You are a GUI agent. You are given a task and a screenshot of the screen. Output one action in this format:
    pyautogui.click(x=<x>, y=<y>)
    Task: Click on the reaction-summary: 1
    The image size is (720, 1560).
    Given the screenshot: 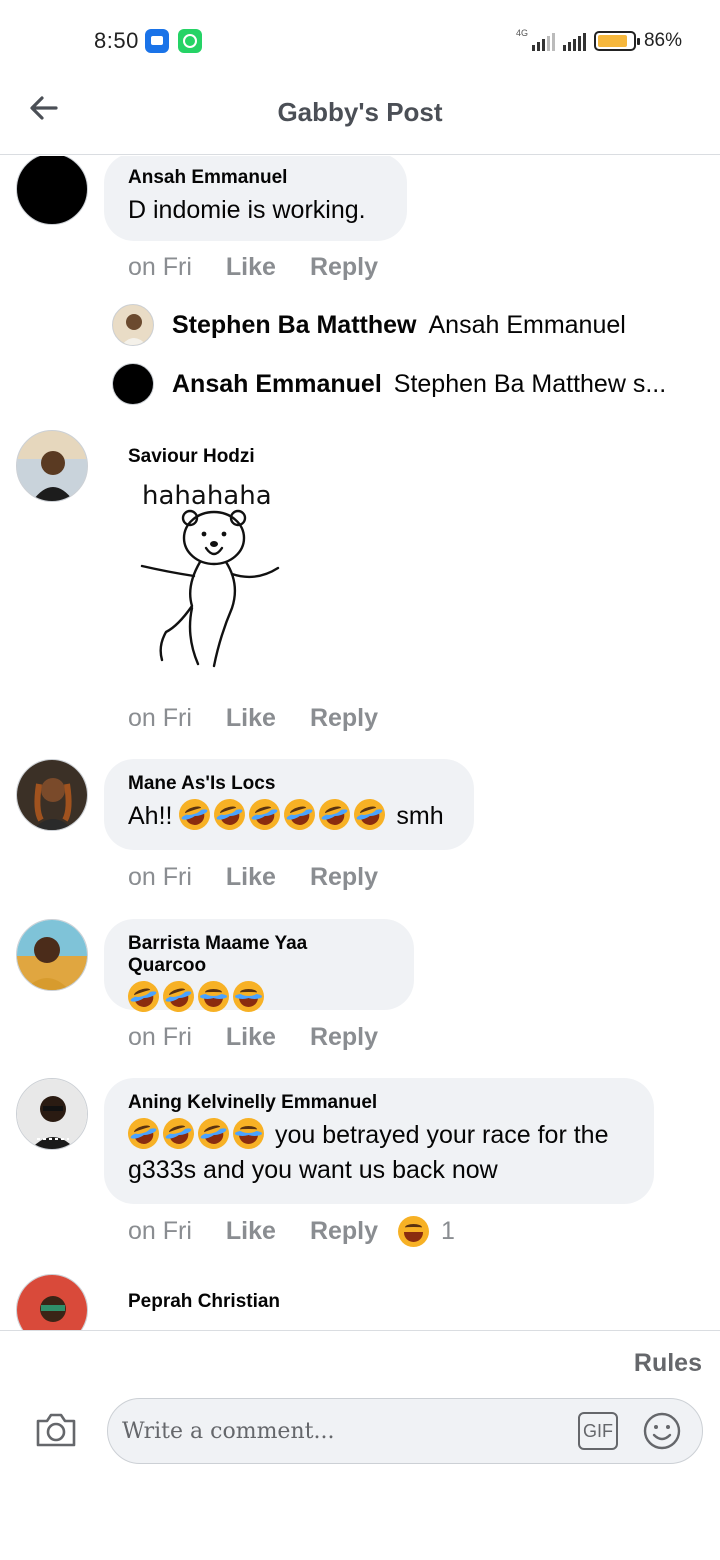 What is the action you would take?
    pyautogui.click(x=426, y=1231)
    